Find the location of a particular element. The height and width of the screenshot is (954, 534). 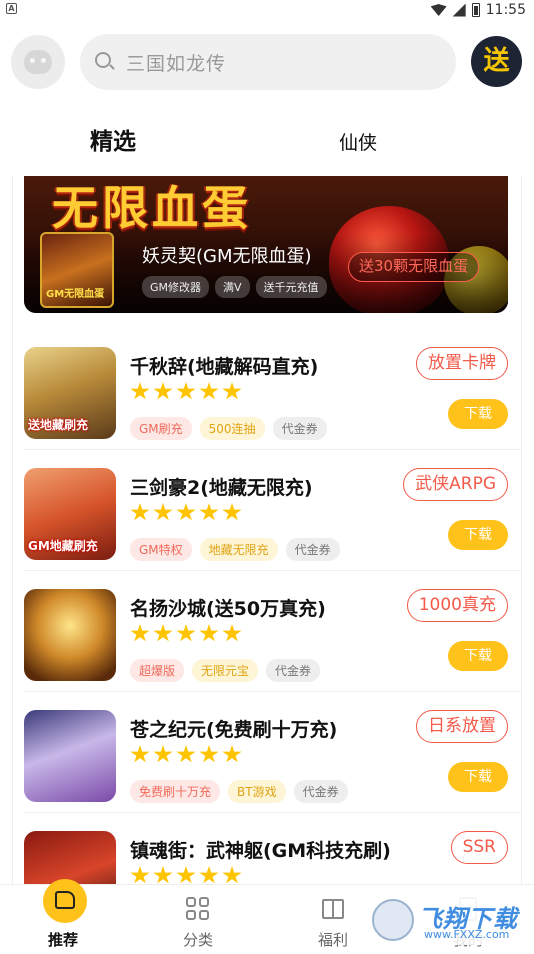

nav-label: 福利 is located at coordinates (332, 940).